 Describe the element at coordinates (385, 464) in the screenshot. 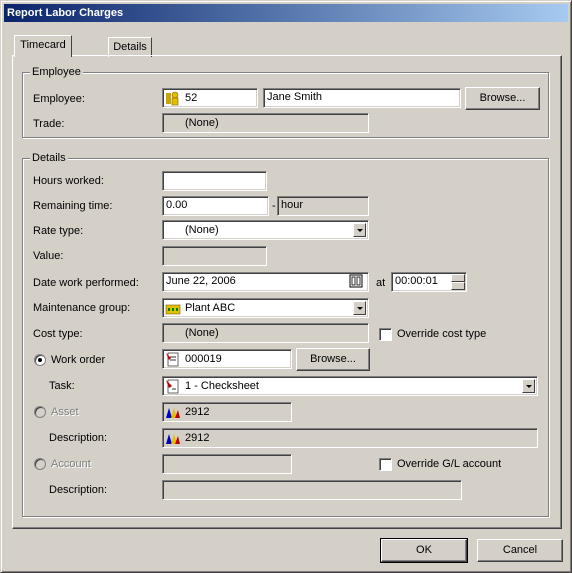

I see `override-gl-account-checkbox` at that location.